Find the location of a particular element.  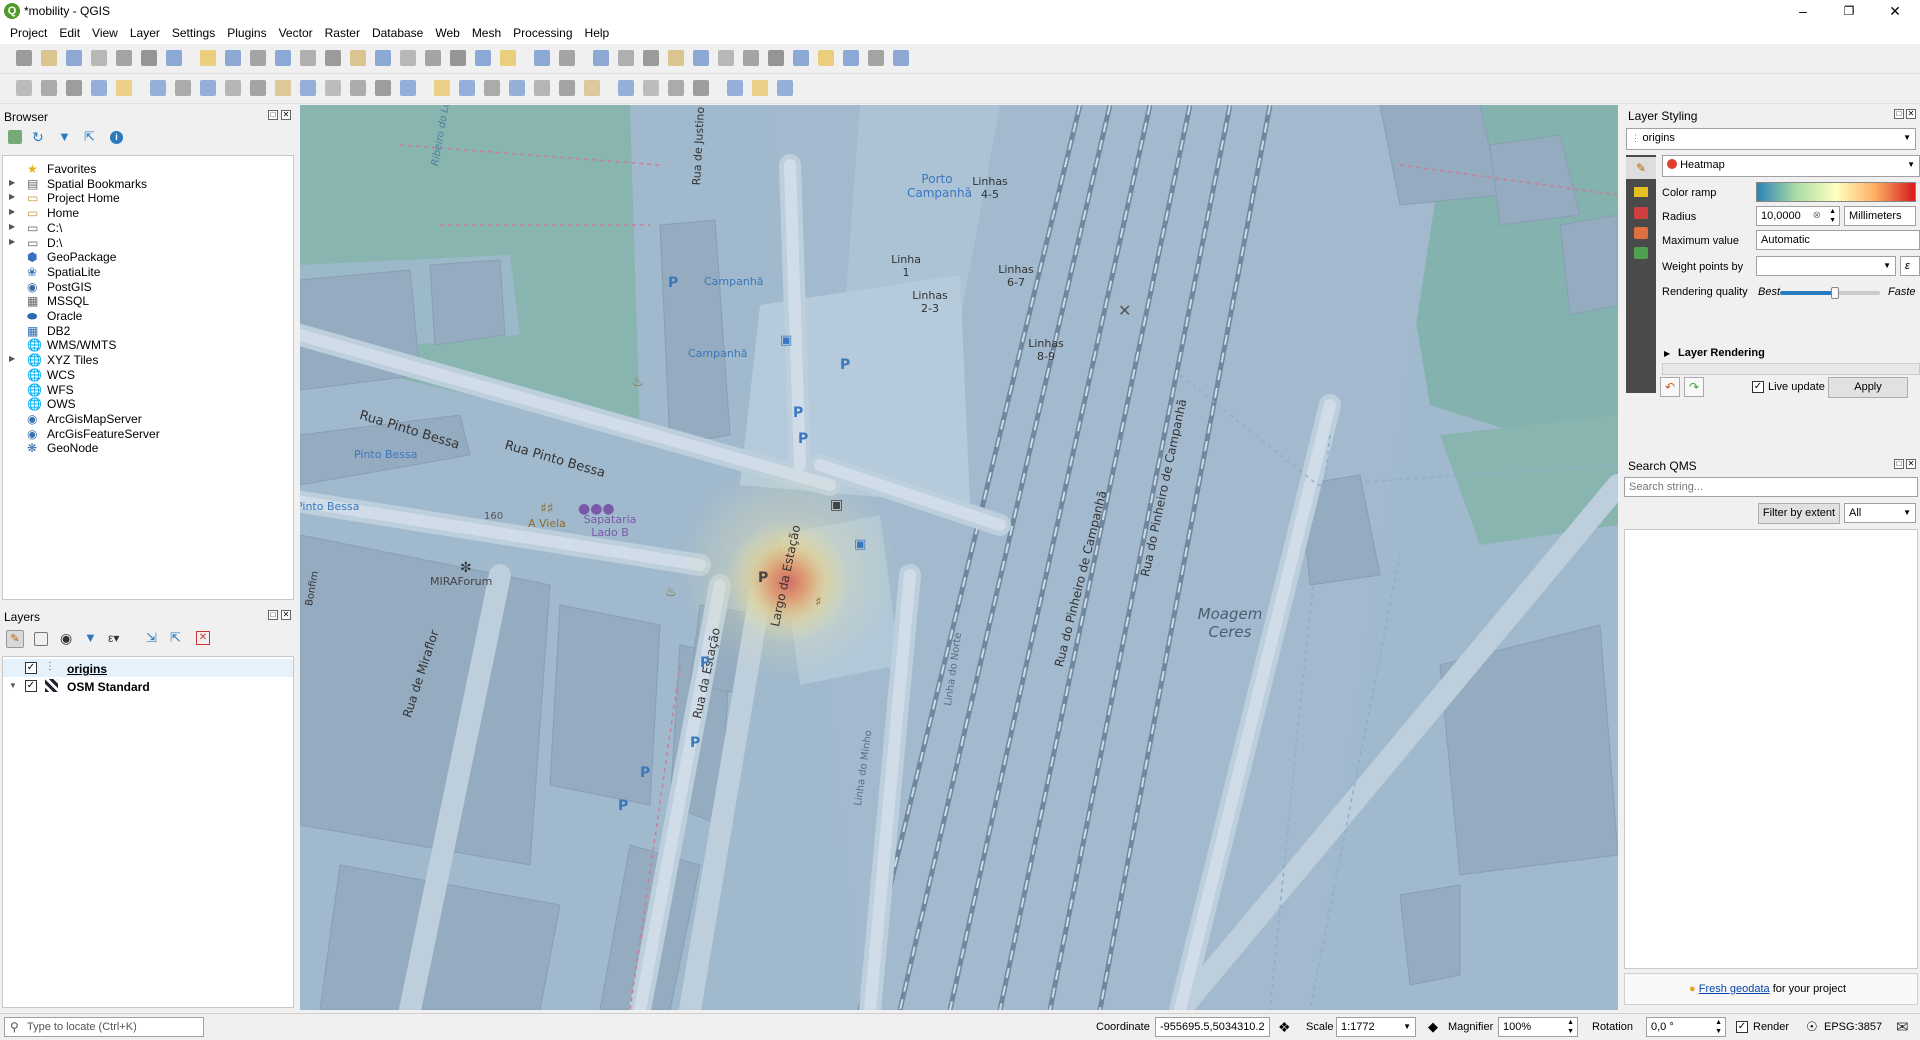

menu-mesh: Mesh is located at coordinates (486, 33).